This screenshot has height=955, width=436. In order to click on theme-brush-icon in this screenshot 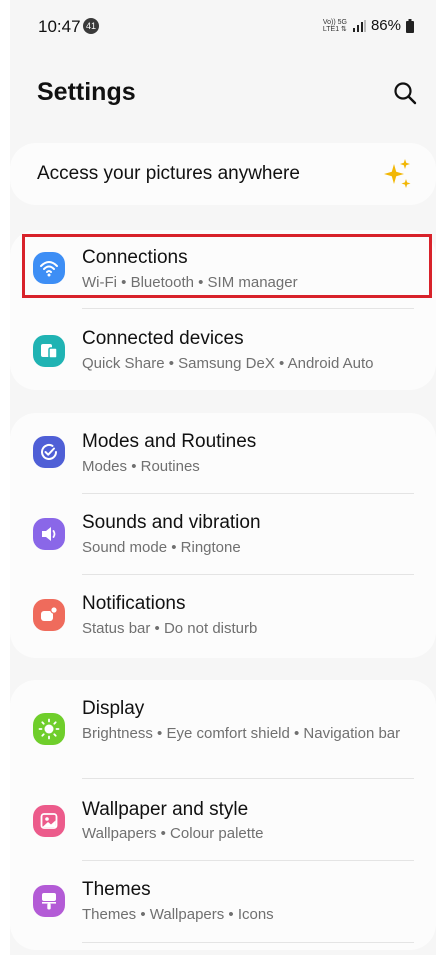, I will do `click(49, 901)`.